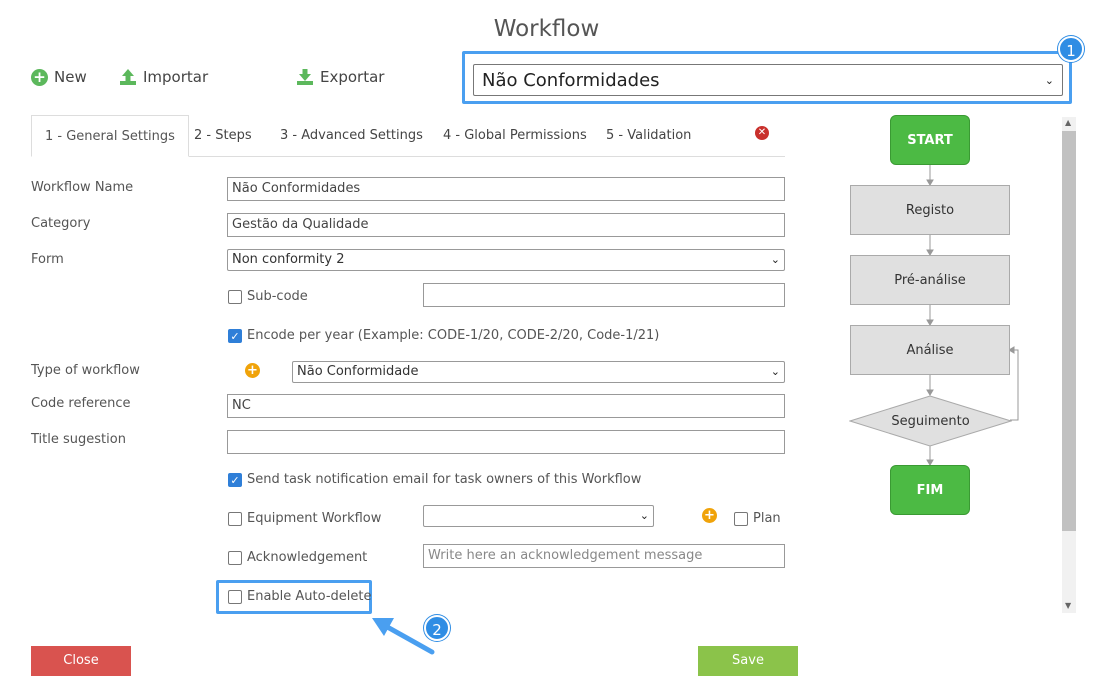 The image size is (1093, 689). I want to click on callout-badge-2: 2, so click(437, 628).